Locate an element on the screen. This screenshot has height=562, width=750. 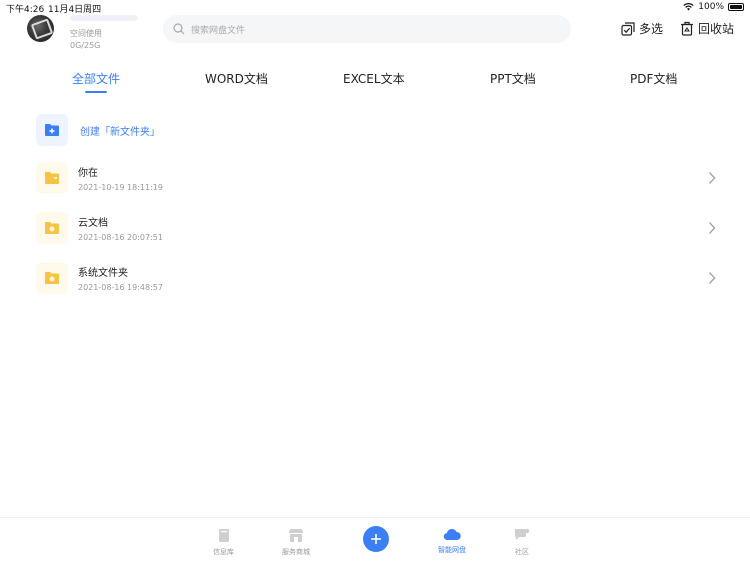
search-icon is located at coordinates (179, 29).